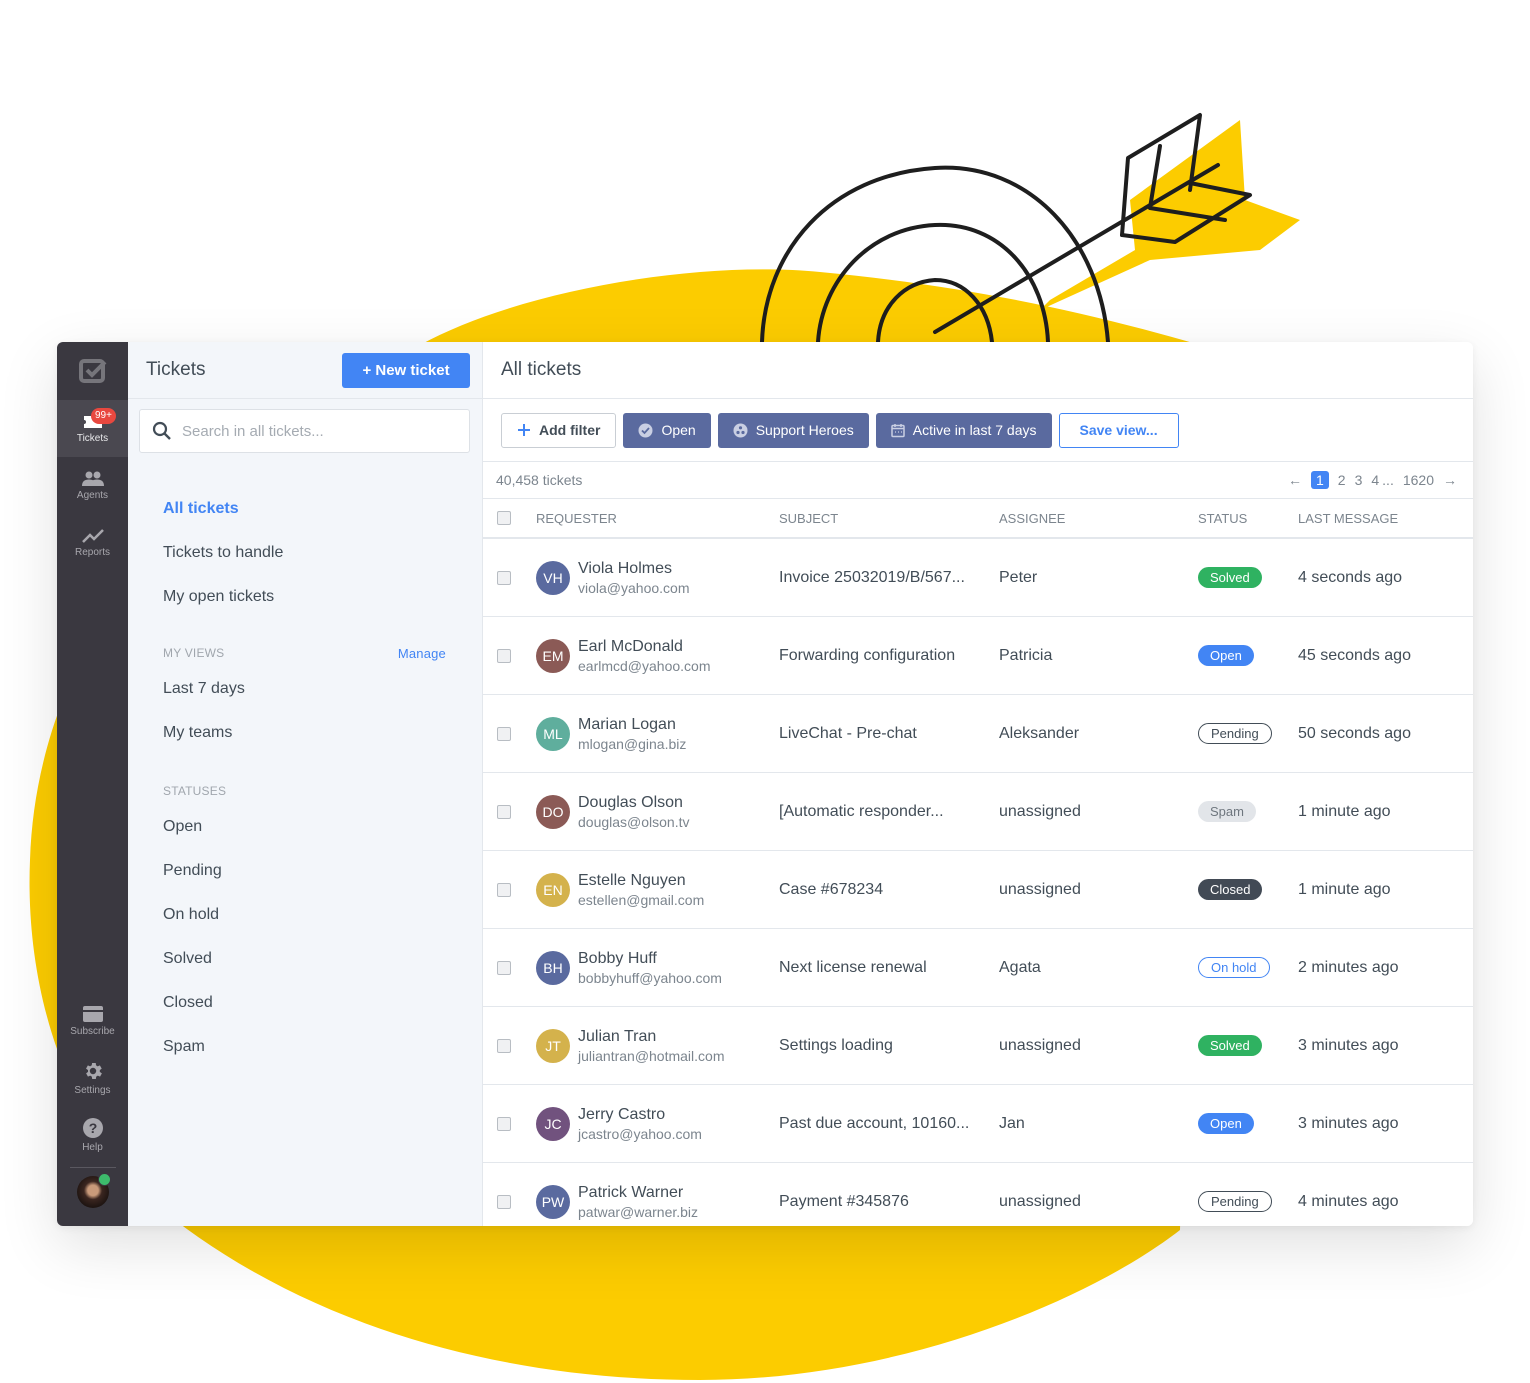 This screenshot has height=1383, width=1530. I want to click on page-4: 4, so click(1375, 480).